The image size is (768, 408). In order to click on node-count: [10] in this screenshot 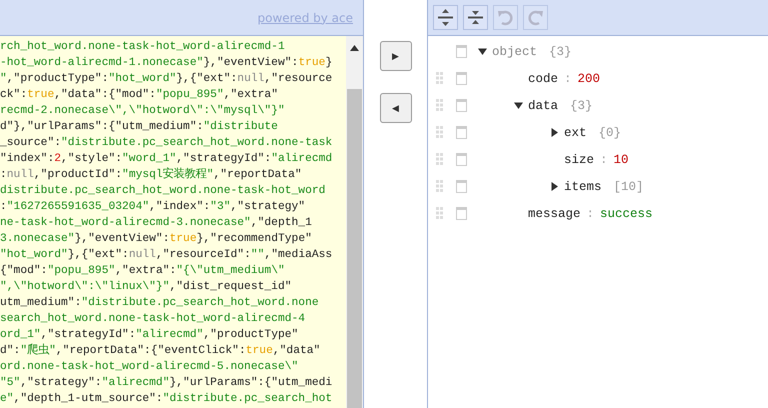, I will do `click(629, 187)`.